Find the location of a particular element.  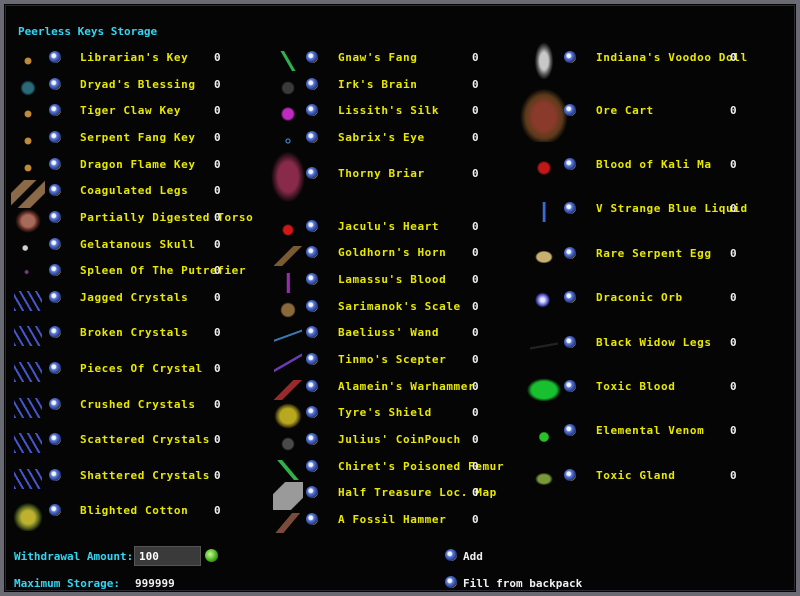

add-button is located at coordinates (451, 555).